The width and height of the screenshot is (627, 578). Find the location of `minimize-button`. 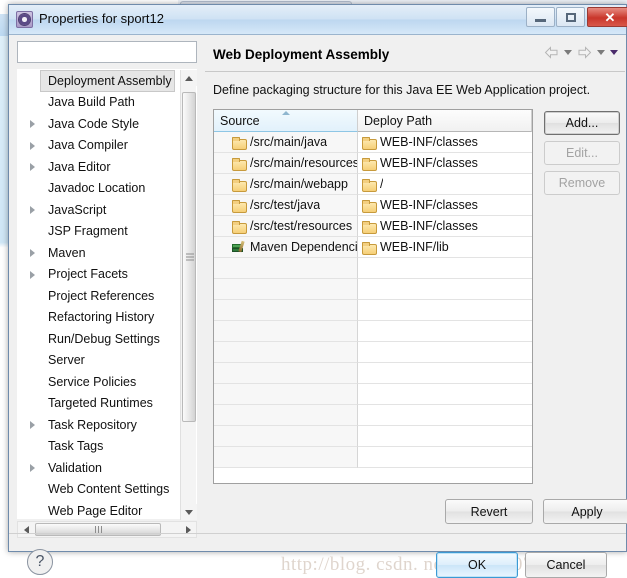

minimize-button is located at coordinates (540, 17).